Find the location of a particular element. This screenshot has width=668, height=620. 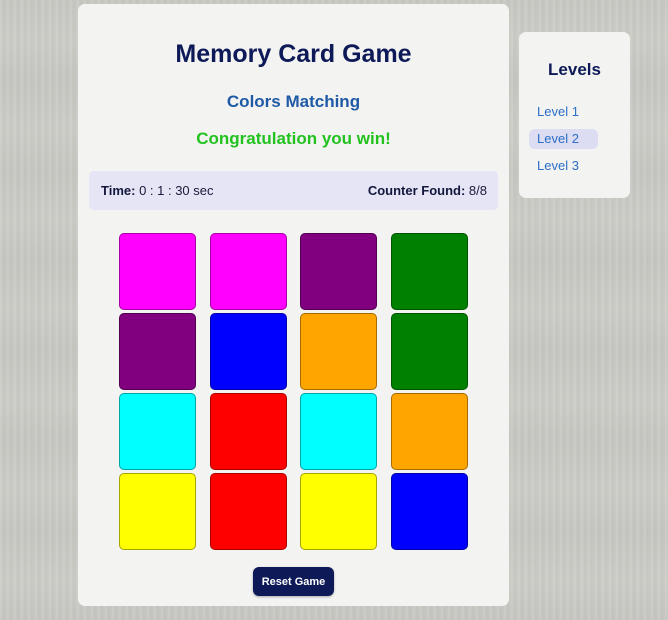

stats-bar: Time: 0 : 1 : 30 sec Counter Found: 8/8 is located at coordinates (293, 190).